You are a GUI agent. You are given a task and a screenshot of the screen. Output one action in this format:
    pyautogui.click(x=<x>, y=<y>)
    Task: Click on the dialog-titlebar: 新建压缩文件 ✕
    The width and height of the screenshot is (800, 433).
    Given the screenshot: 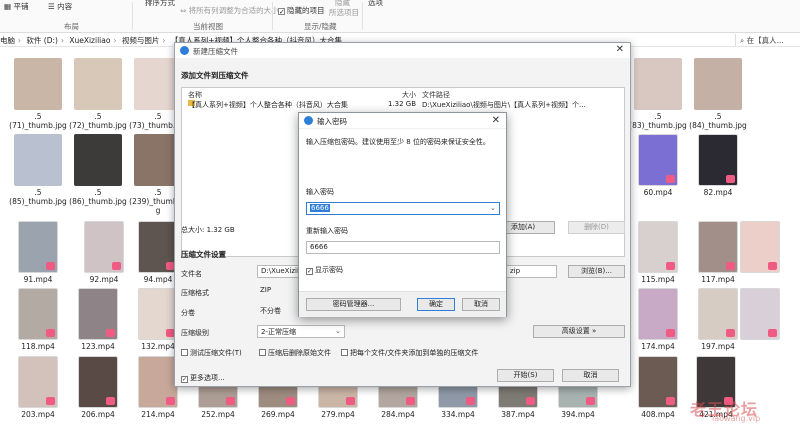 What is the action you would take?
    pyautogui.click(x=402, y=50)
    